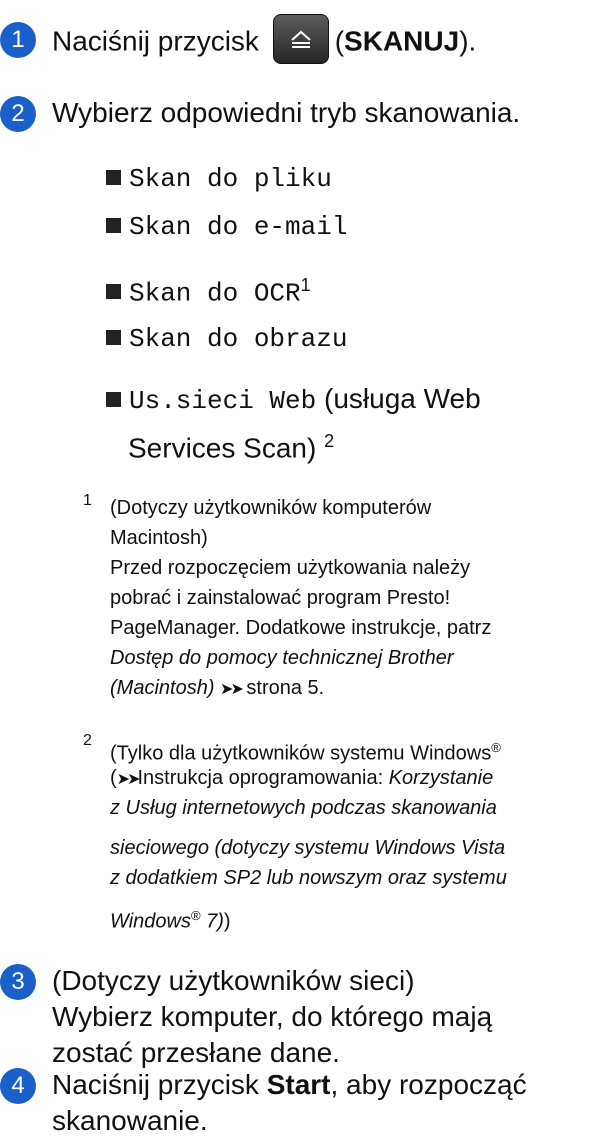 The height and width of the screenshot is (1142, 608). What do you see at coordinates (280, 598) in the screenshot?
I see `footnote-text: pobrać i zainstalować program Presto!` at bounding box center [280, 598].